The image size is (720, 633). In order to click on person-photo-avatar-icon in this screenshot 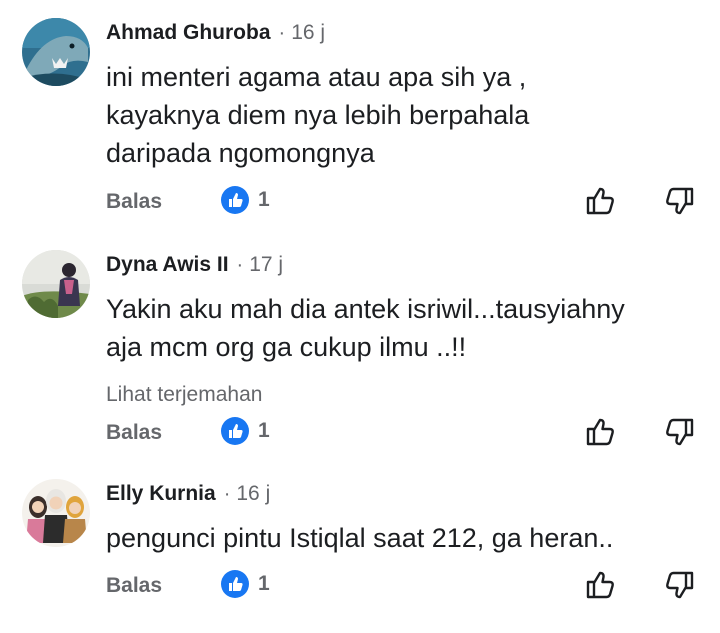, I will do `click(56, 284)`.